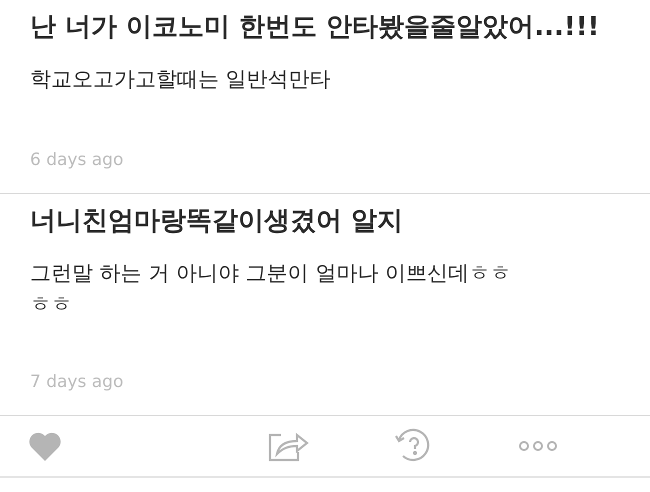 The width and height of the screenshot is (650, 492). I want to click on heart-icon, so click(45, 446).